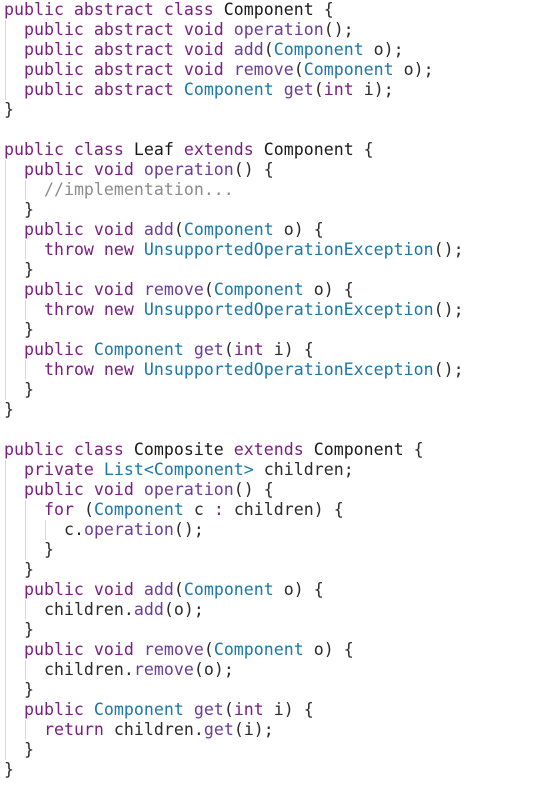 This screenshot has width=534, height=789. What do you see at coordinates (68, 529) in the screenshot?
I see `code-token: c` at bounding box center [68, 529].